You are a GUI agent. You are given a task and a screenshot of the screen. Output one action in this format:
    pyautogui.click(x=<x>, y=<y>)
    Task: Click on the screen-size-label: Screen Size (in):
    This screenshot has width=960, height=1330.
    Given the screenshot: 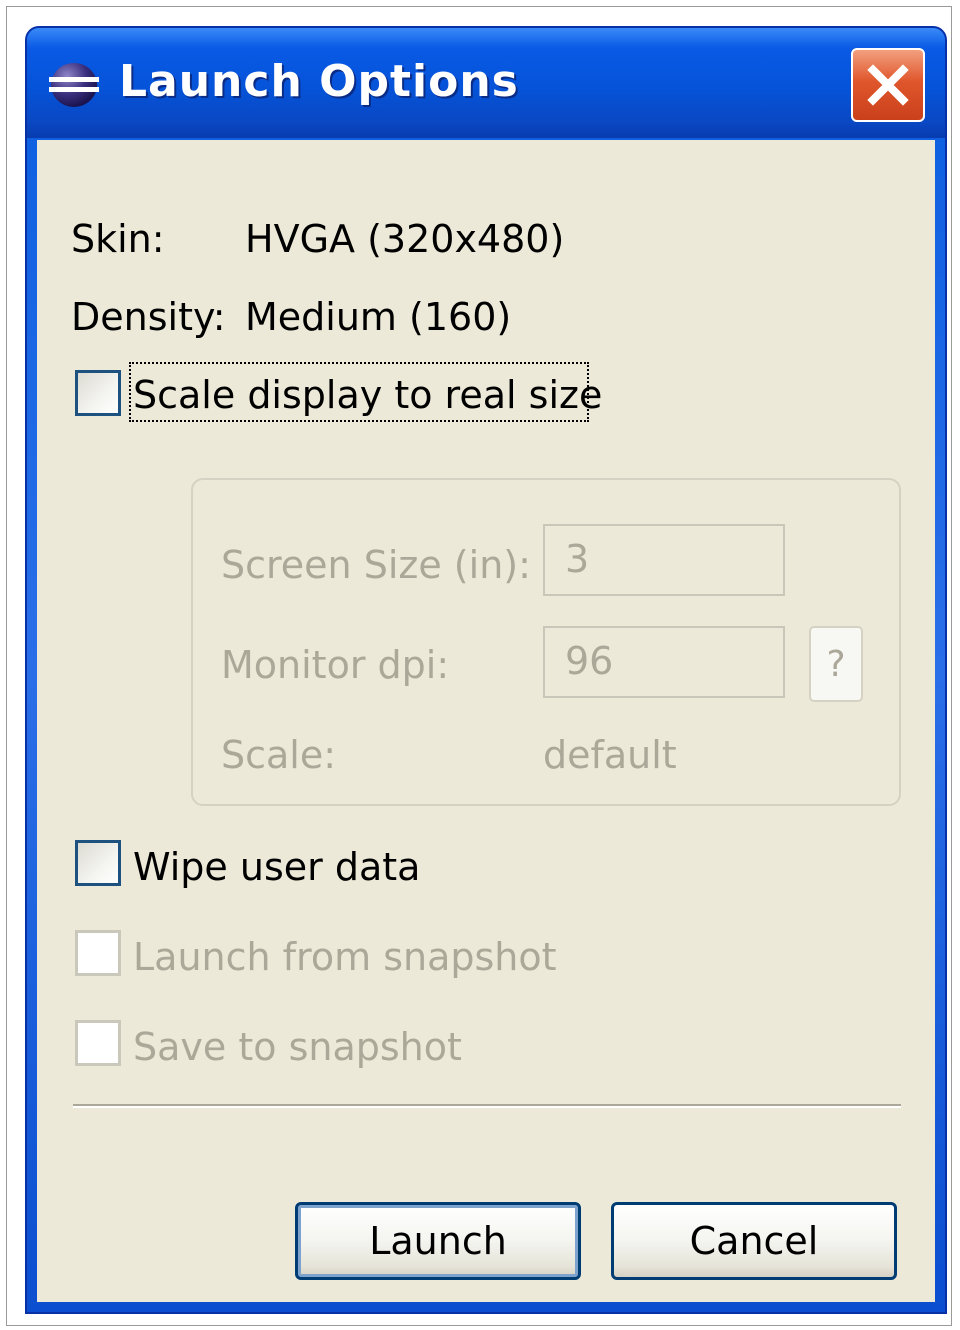 What is the action you would take?
    pyautogui.click(x=376, y=565)
    